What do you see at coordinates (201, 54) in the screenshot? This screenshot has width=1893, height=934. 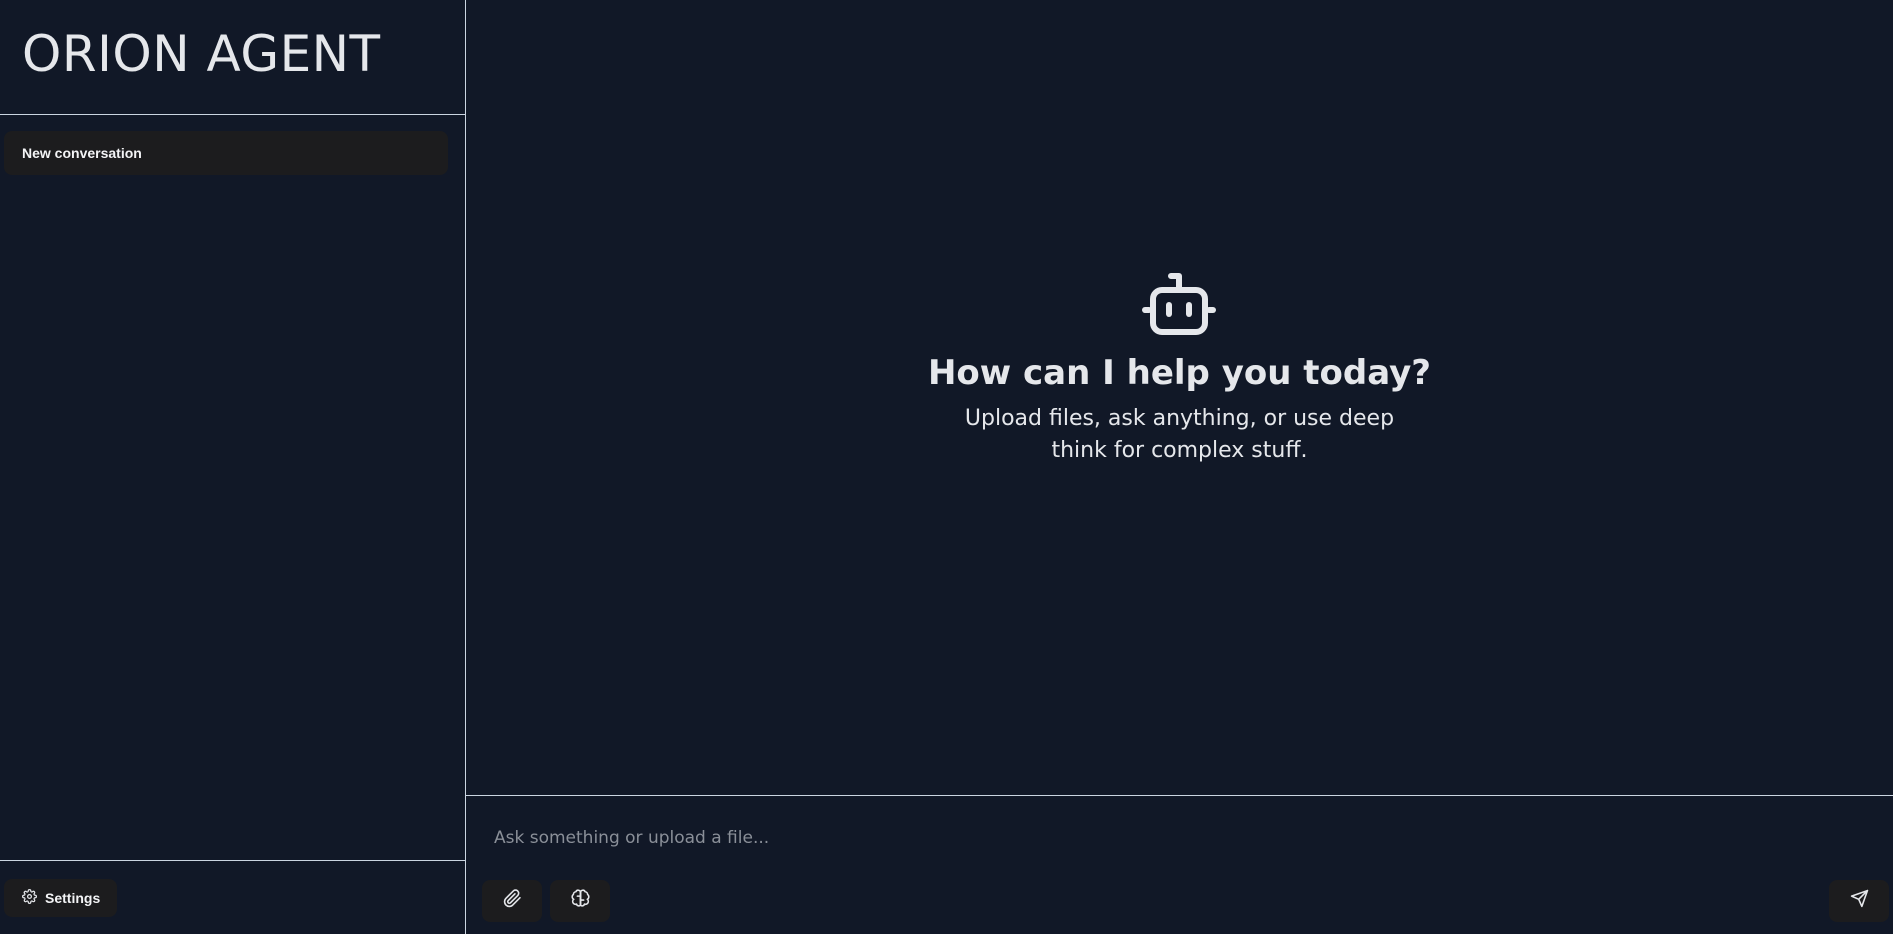 I see `app-title: ORION AGENT` at bounding box center [201, 54].